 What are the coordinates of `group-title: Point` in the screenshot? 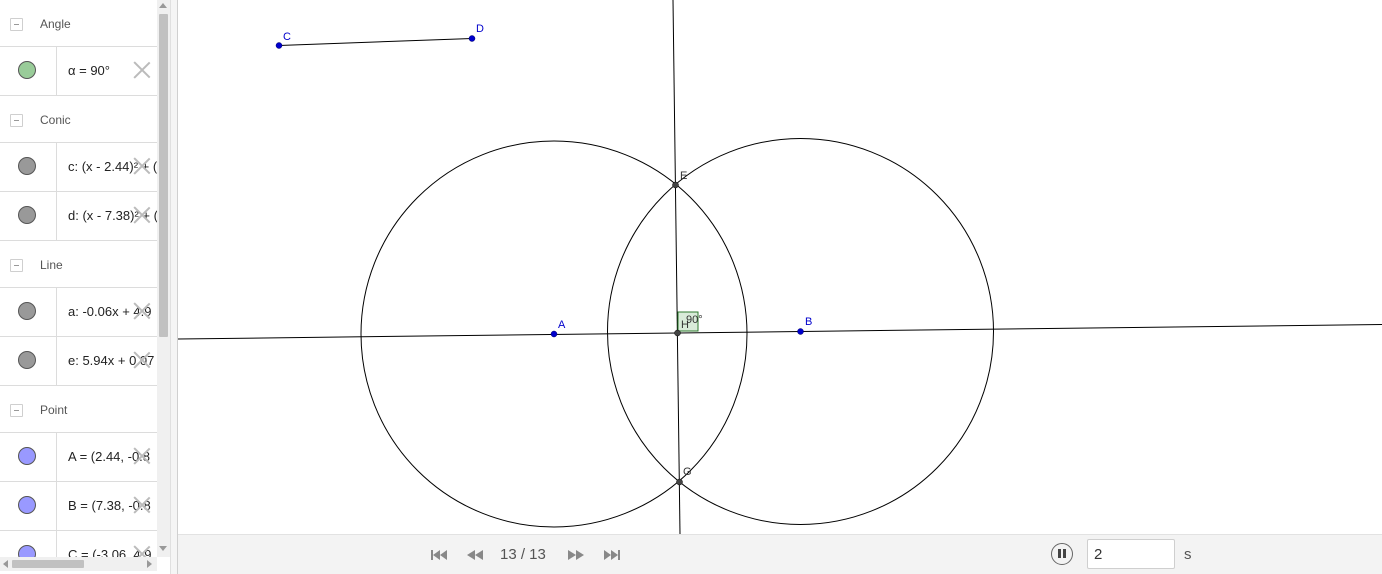 It's located at (54, 410).